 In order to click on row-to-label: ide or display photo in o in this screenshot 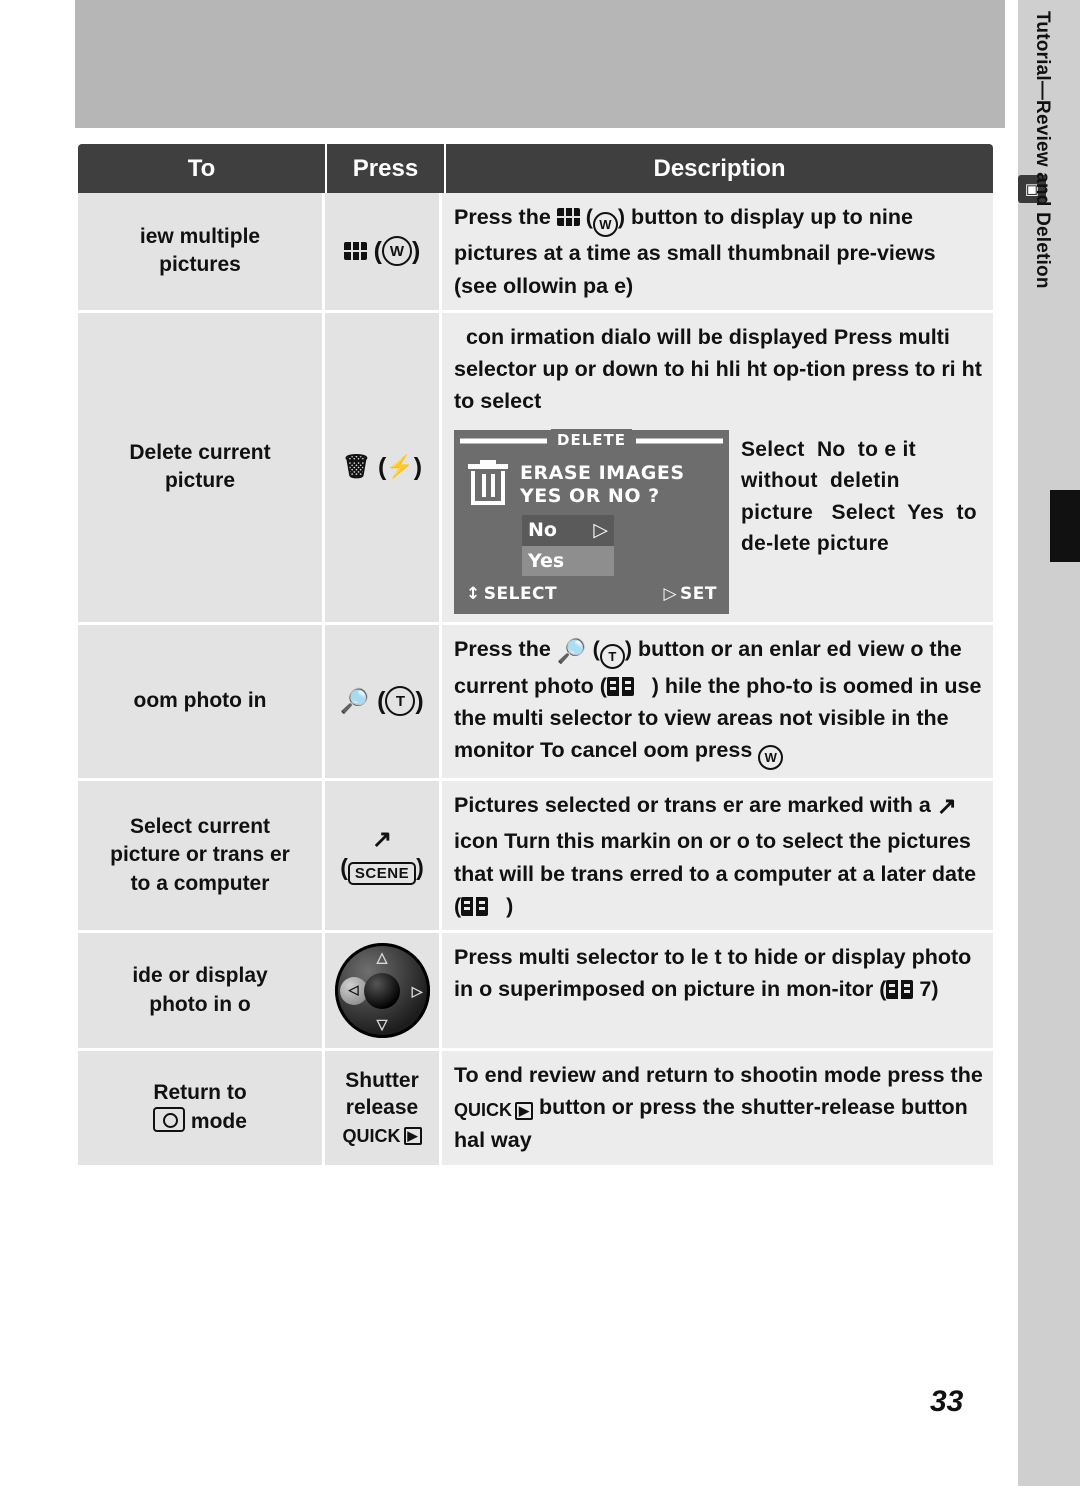, I will do `click(201, 990)`.